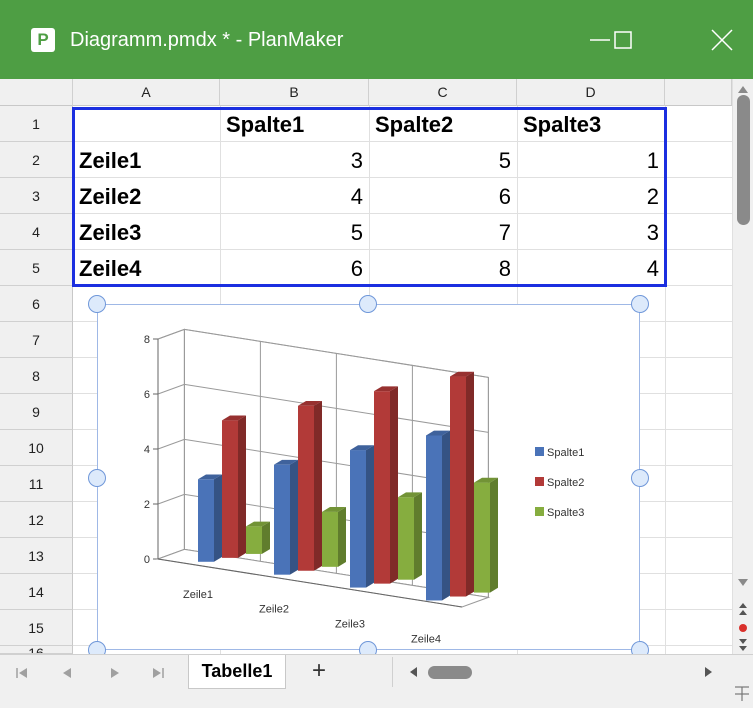 The width and height of the screenshot is (753, 708). What do you see at coordinates (708, 672) in the screenshot?
I see `scroll-right-icon` at bounding box center [708, 672].